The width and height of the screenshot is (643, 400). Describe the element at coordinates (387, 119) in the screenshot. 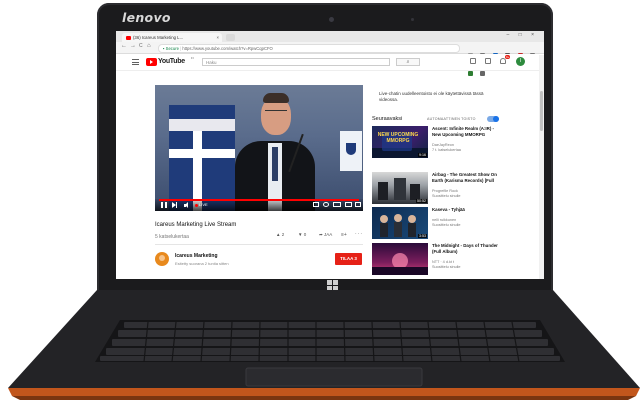

I see `up-next-heading: Seuraavaksi` at that location.